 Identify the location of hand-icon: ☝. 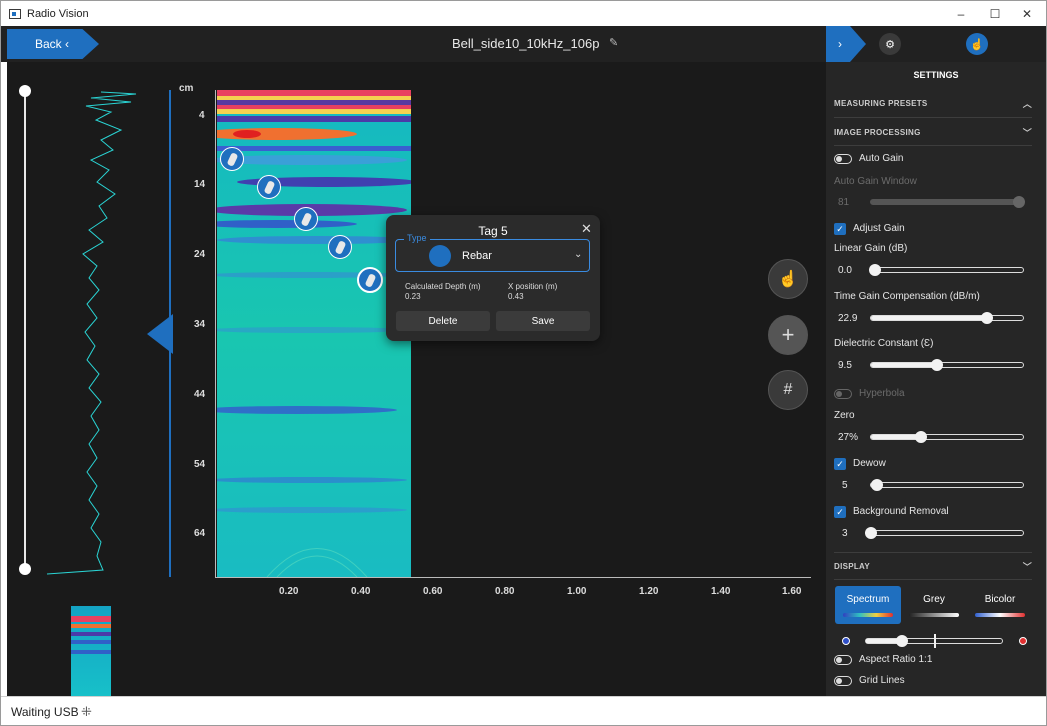
(788, 279).